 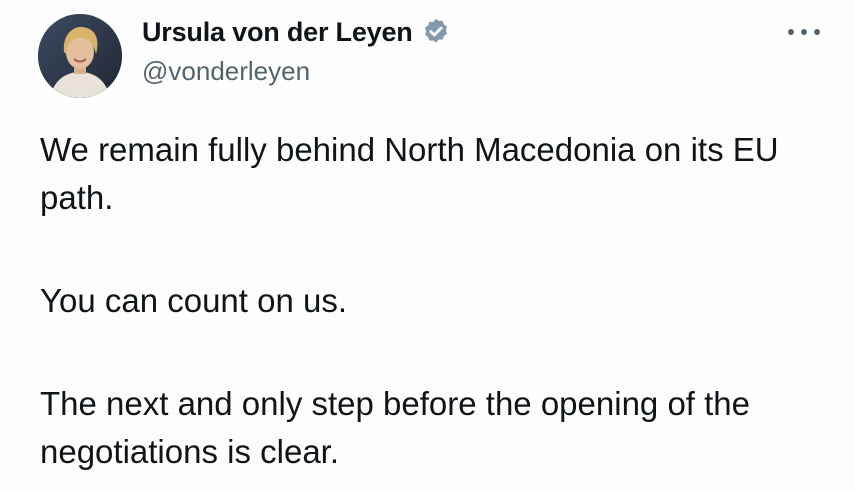 I want to click on author-display-name: Ursula von der Leyen, so click(x=277, y=32).